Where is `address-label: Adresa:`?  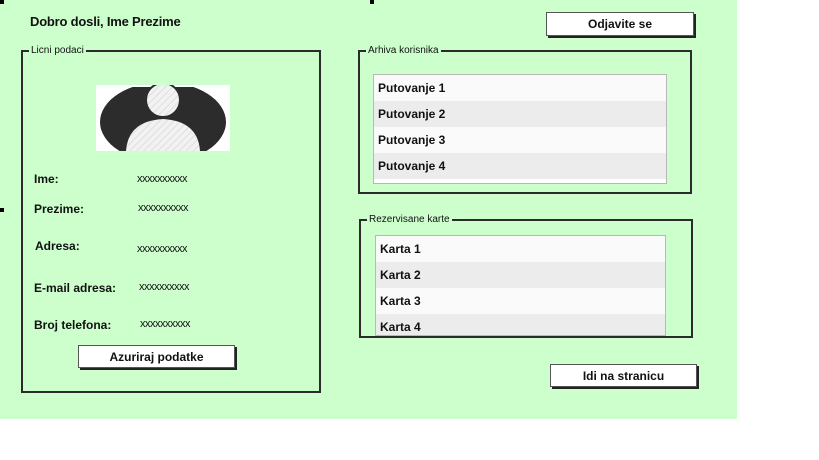 address-label: Adresa: is located at coordinates (57, 246).